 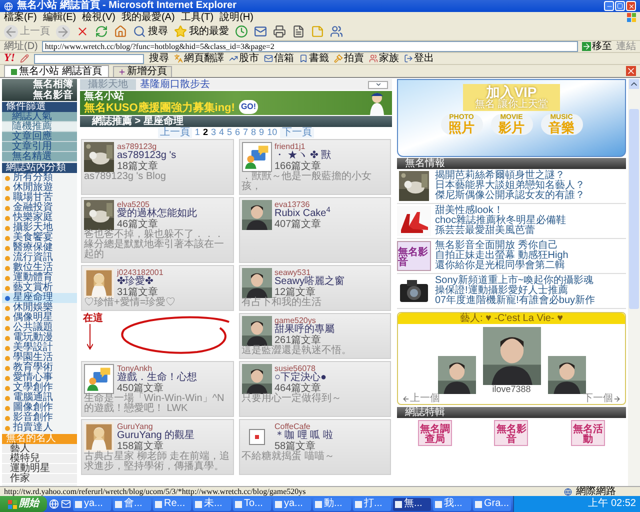 I want to click on category-link: 金融投資, so click(x=39, y=208).